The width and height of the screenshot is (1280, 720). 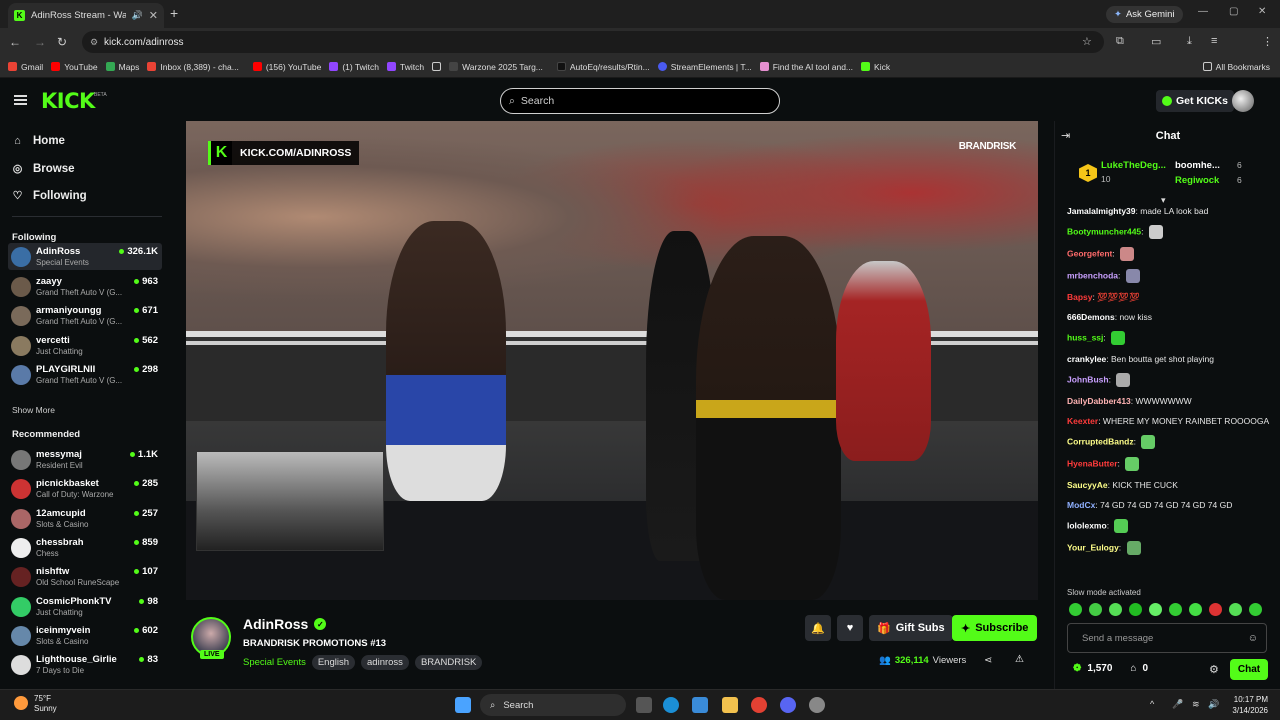 I want to click on sidebar-channel-messymaj: messymaj Resident Evil 1.1K, so click(x=85, y=459).